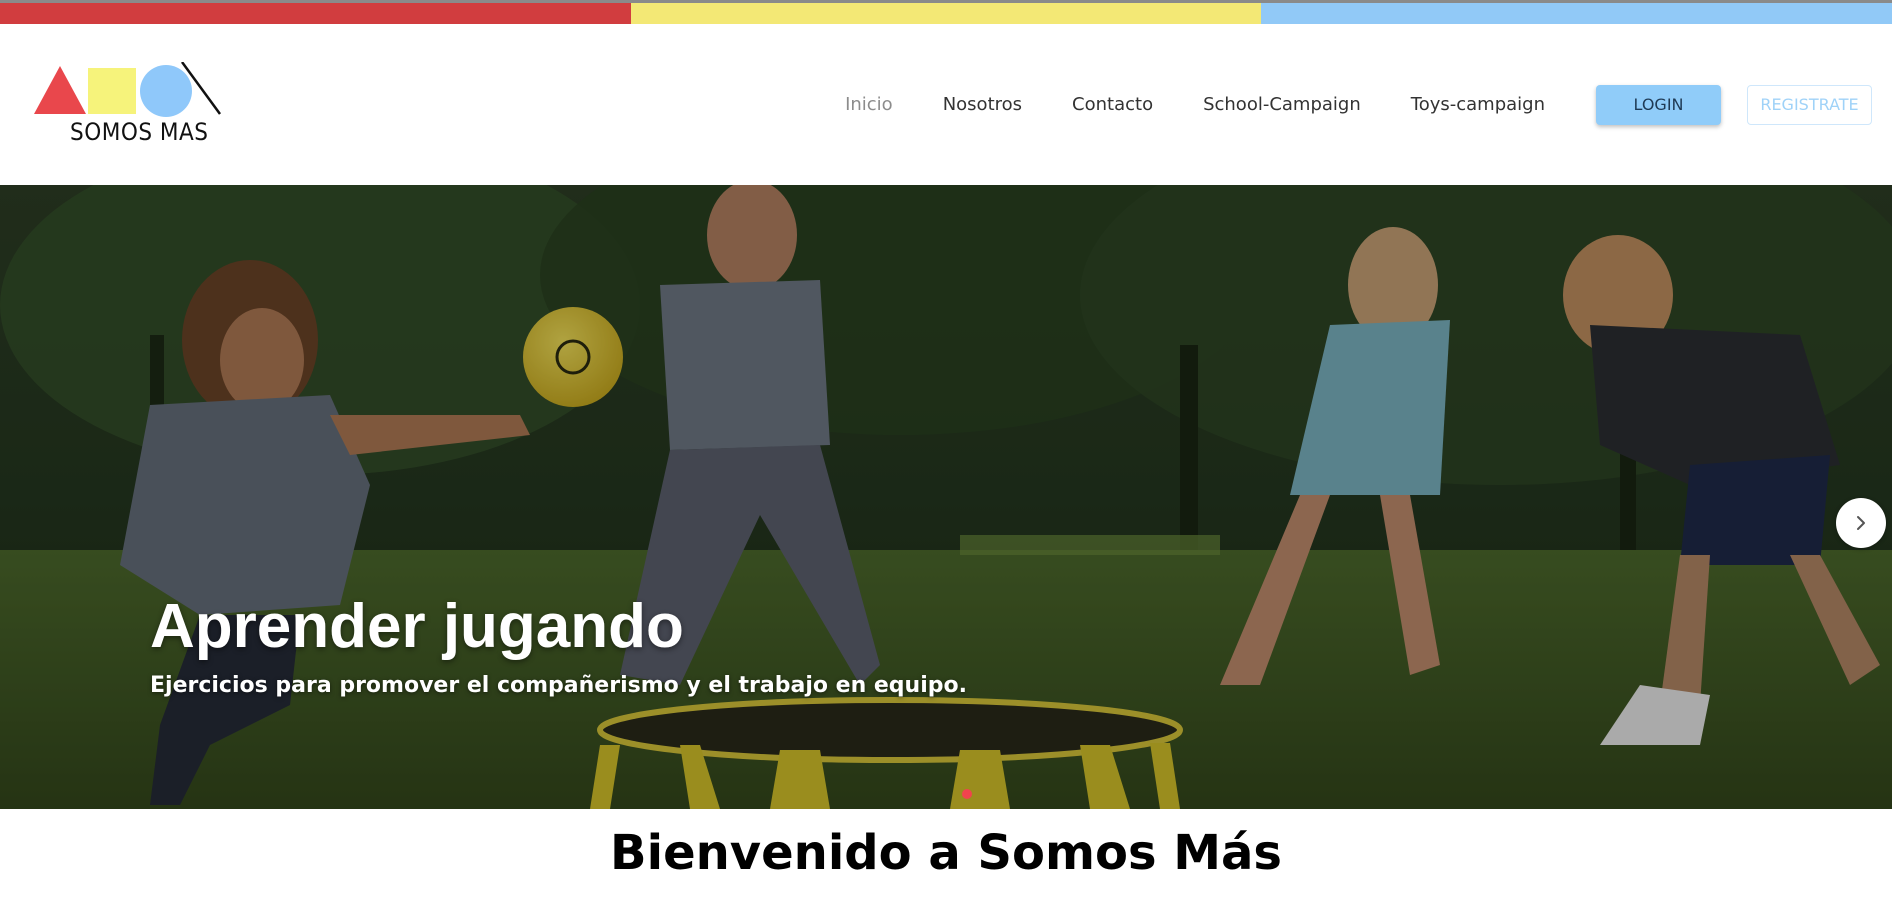  Describe the element at coordinates (417, 626) in the screenshot. I see `hero-title: Aprender jugando` at that location.